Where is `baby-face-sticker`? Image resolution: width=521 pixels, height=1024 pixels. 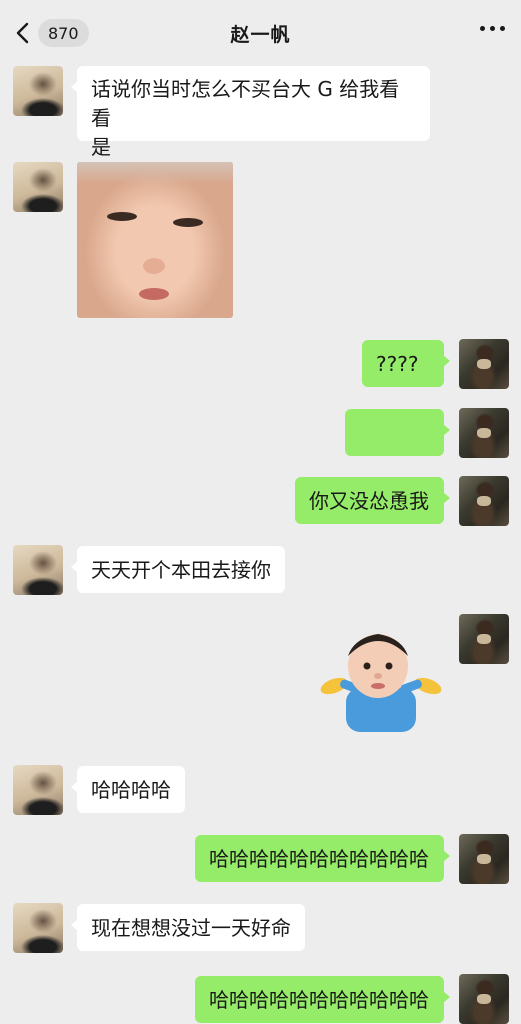 baby-face-sticker is located at coordinates (155, 240).